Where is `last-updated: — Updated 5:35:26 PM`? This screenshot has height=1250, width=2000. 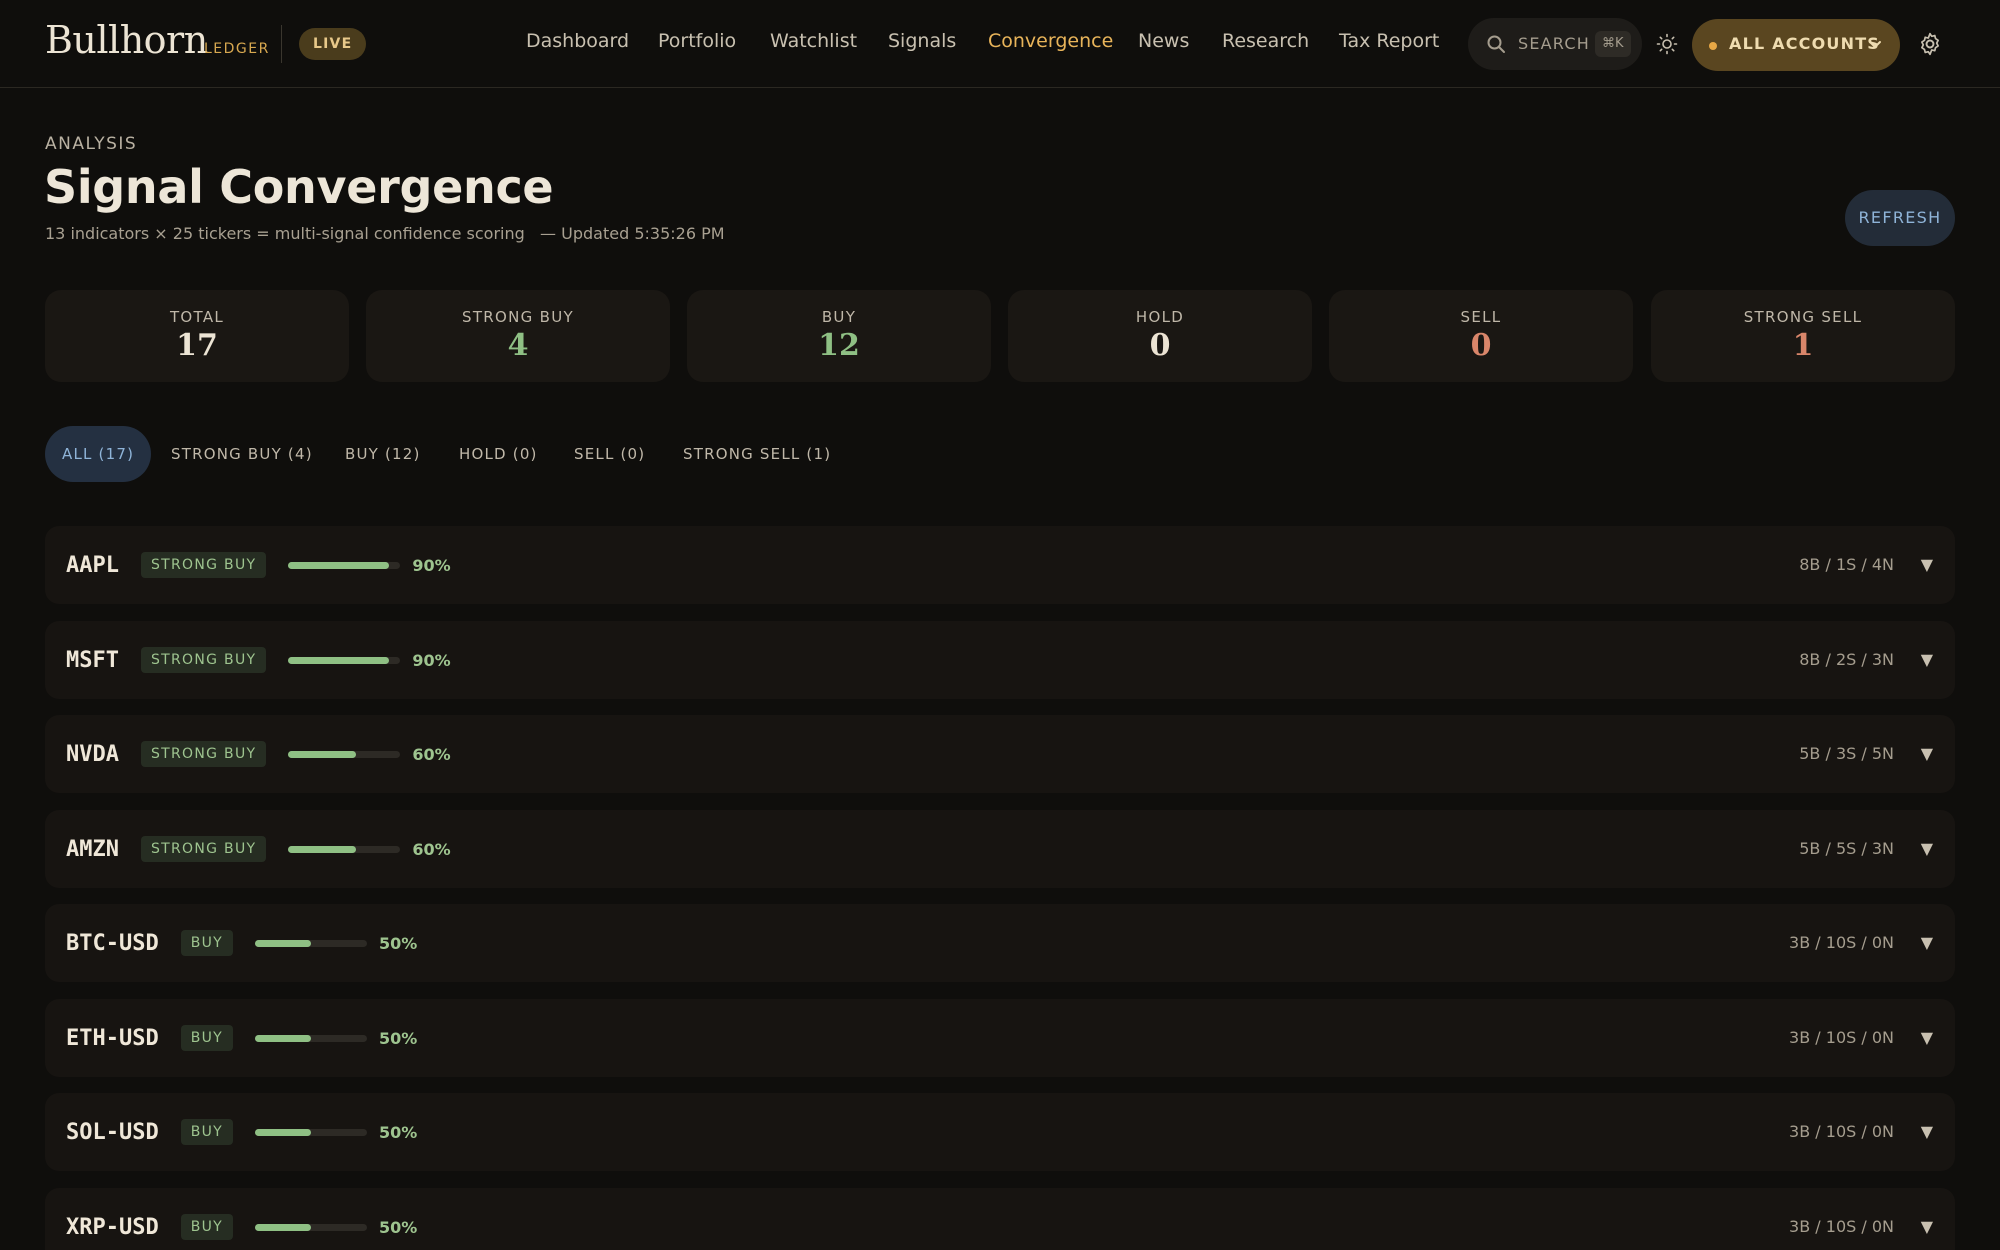 last-updated: — Updated 5:35:26 PM is located at coordinates (632, 233).